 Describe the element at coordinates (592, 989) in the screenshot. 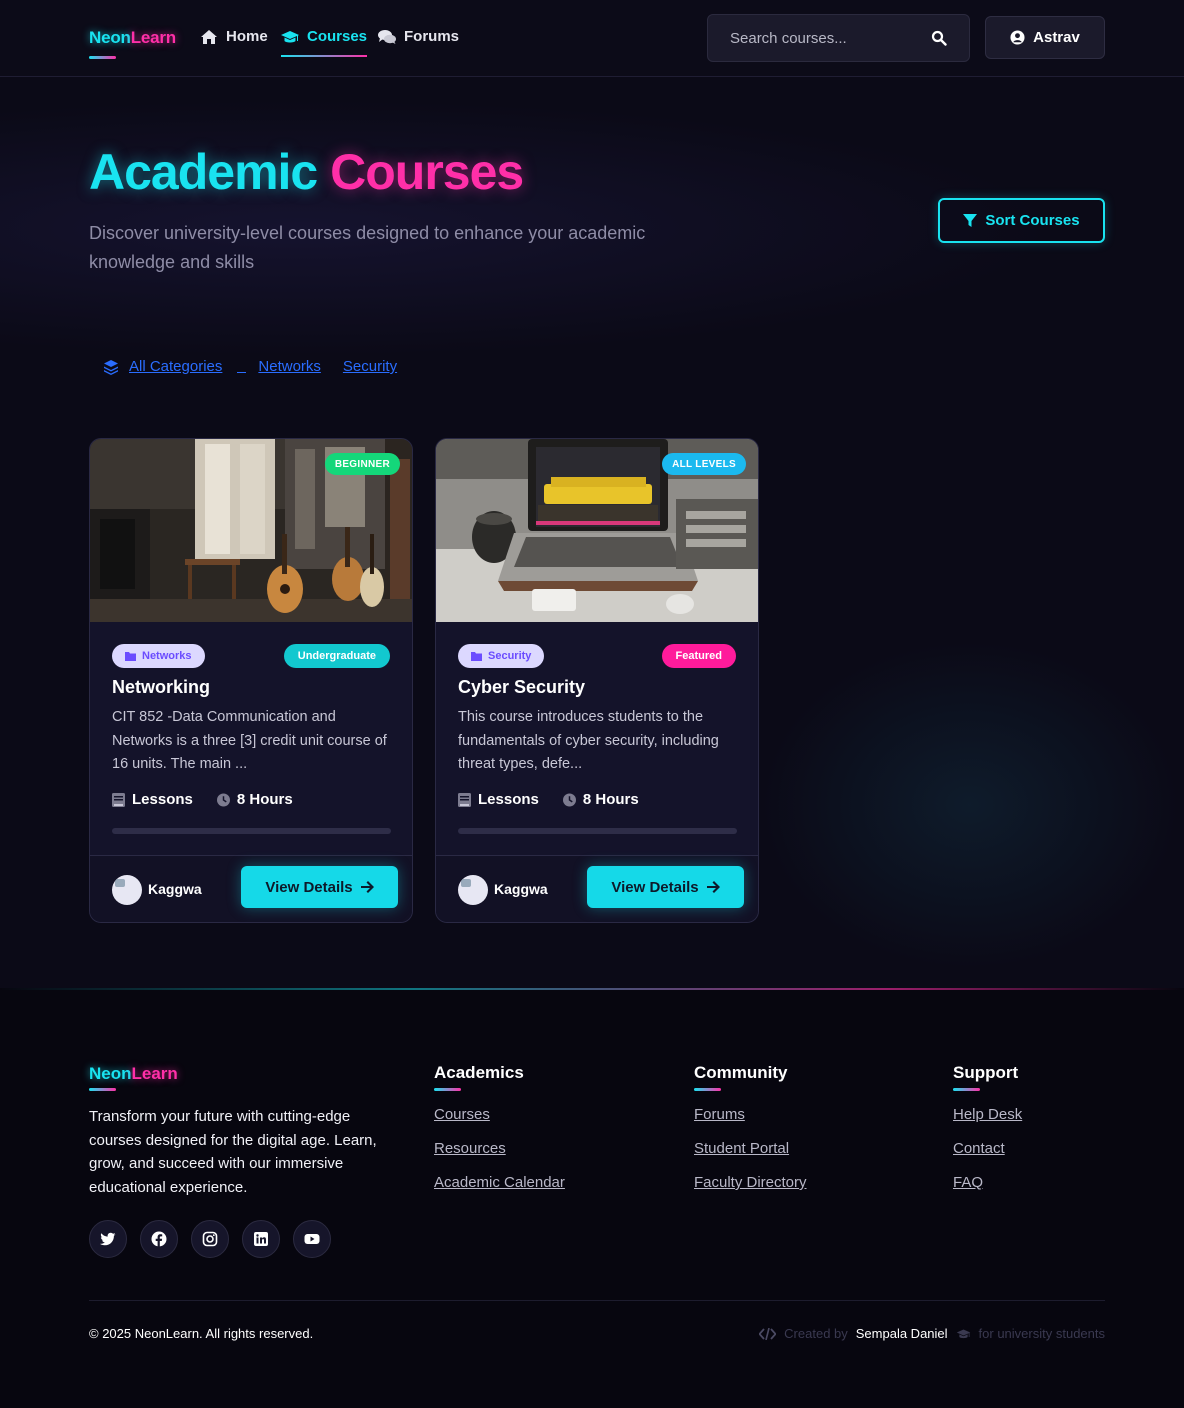

I see `footer-divider-glow` at that location.